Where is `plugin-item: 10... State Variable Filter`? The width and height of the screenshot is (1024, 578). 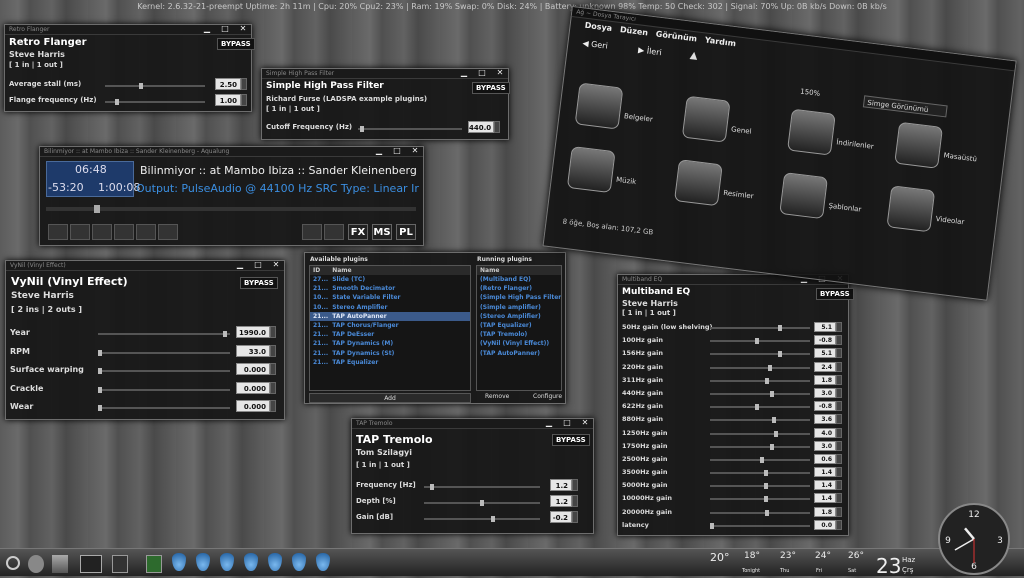 plugin-item: 10... State Variable Filter is located at coordinates (390, 297).